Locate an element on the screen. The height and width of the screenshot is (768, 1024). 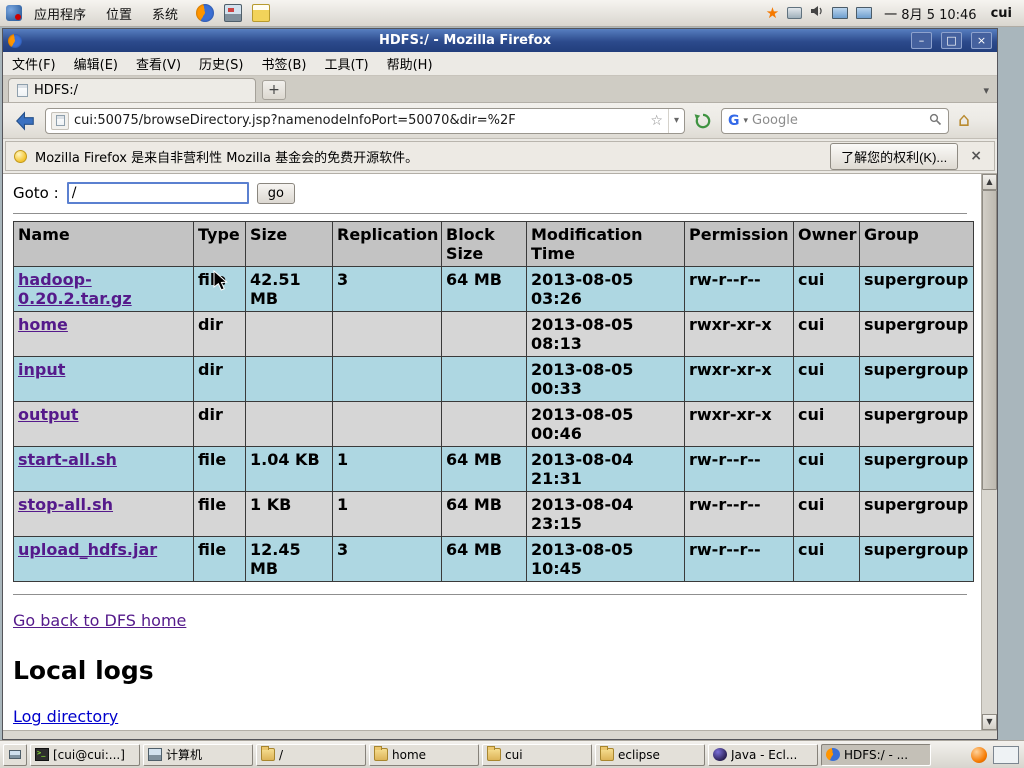
system-menu: 系统 is located at coordinates (165, 13).